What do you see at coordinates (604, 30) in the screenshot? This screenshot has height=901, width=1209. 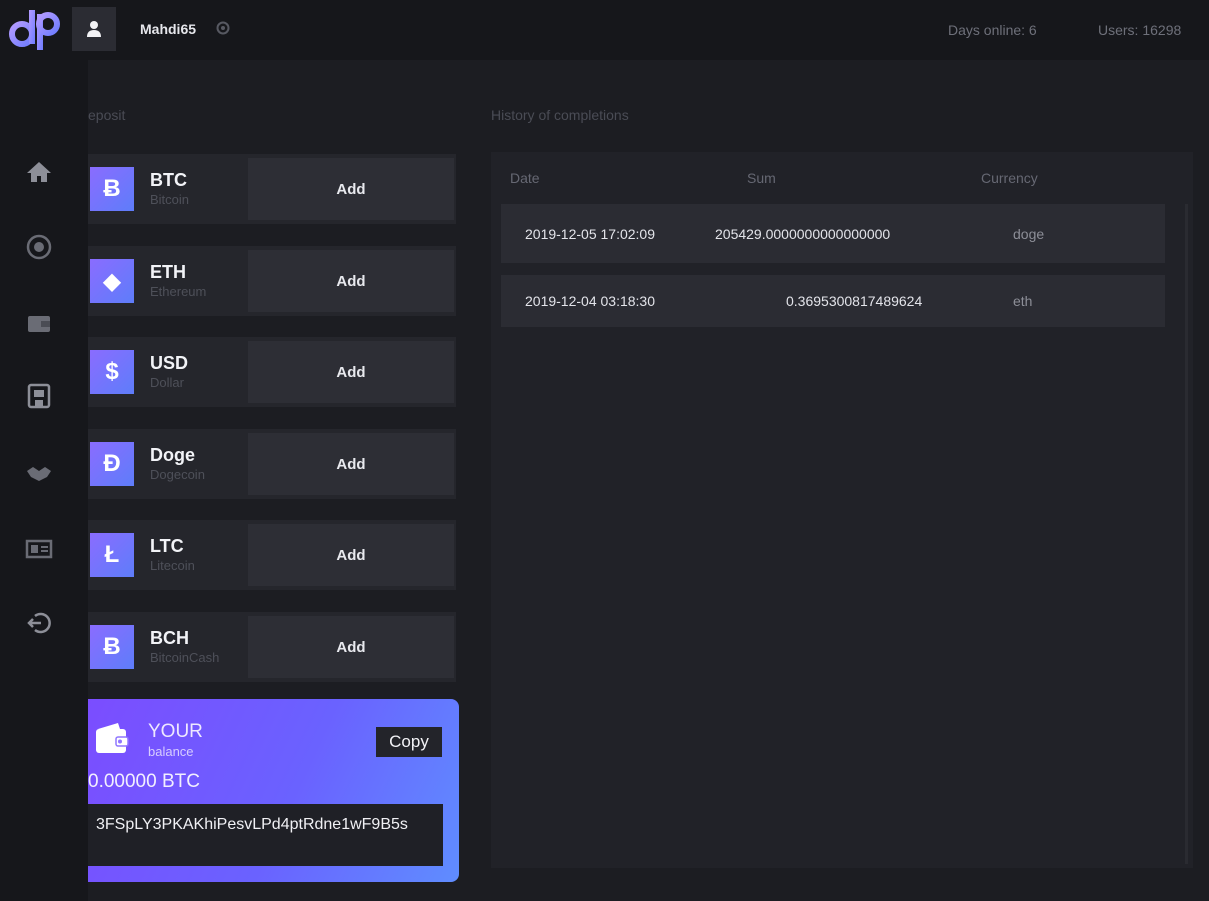 I see `top-header: Mahdi65 Days online: 6 Users: 16298` at bounding box center [604, 30].